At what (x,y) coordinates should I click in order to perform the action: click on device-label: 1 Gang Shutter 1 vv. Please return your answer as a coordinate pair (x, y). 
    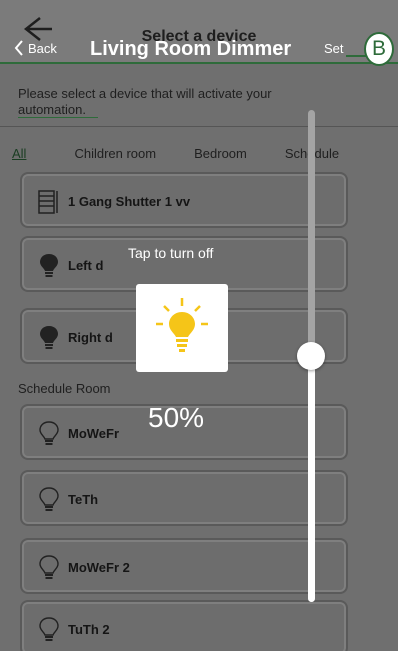
    Looking at the image, I should click on (129, 201).